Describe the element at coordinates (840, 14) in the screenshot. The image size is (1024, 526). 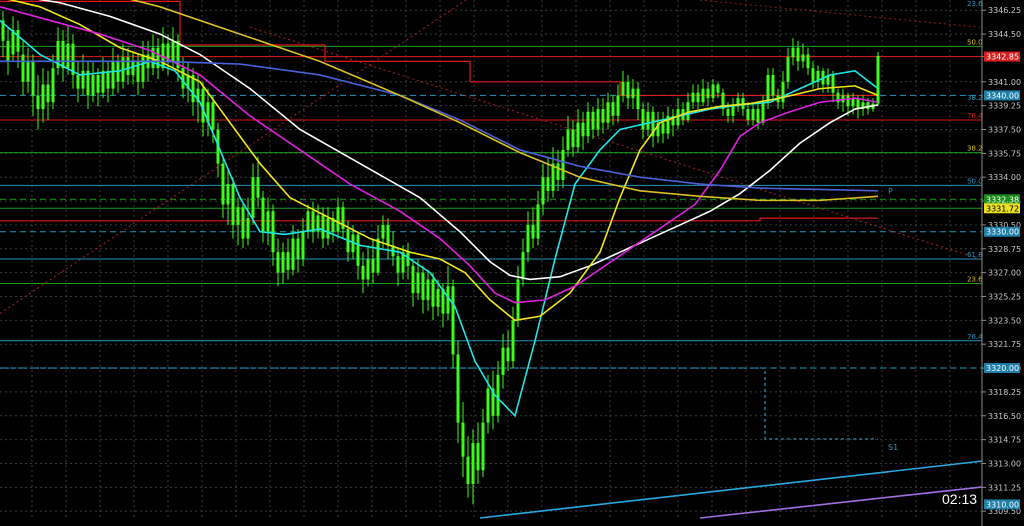
I see `trendline` at that location.